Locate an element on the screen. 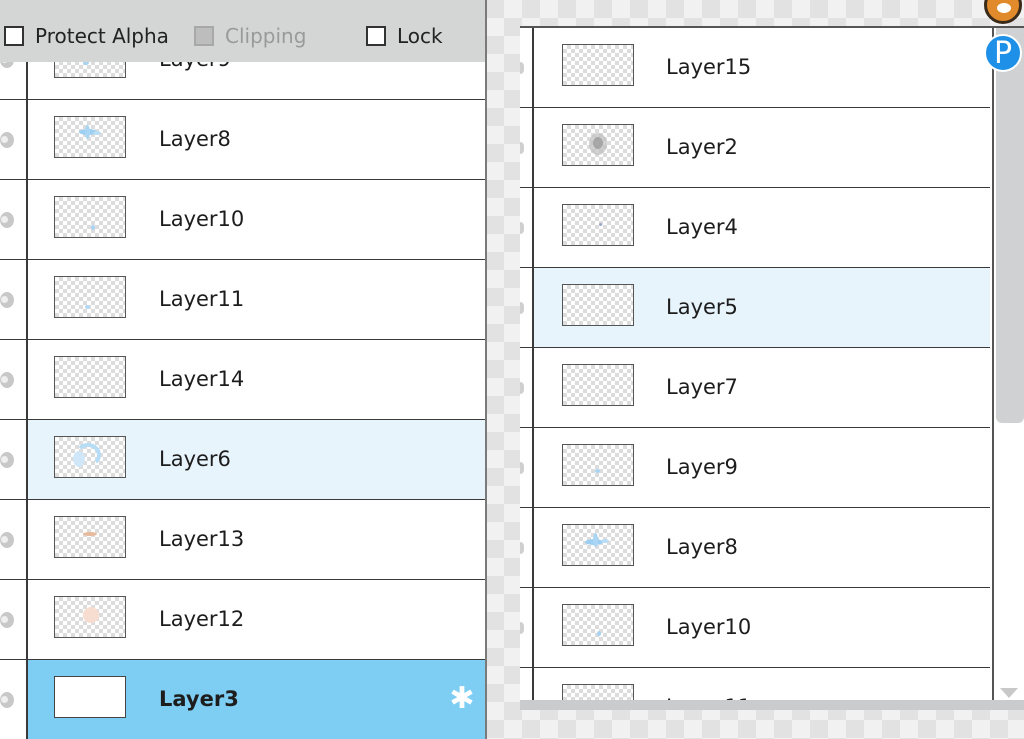 This screenshot has width=1024, height=739. layer-name: Layer12 is located at coordinates (202, 619).